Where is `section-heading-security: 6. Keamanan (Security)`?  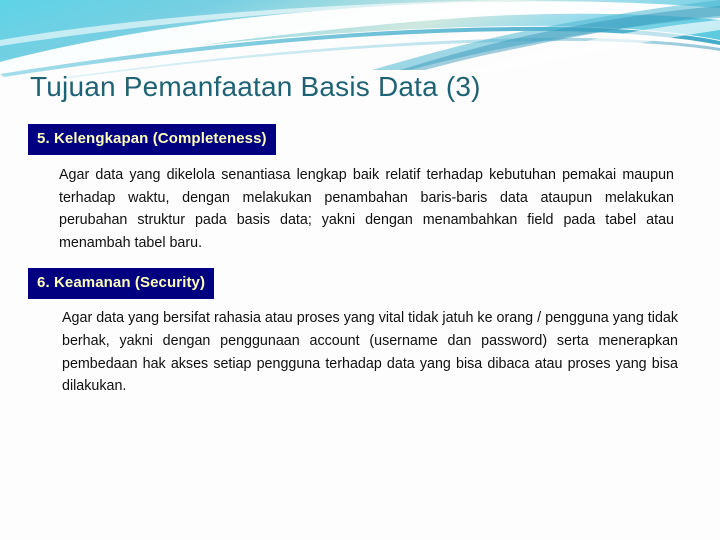
section-heading-security: 6. Keamanan (Security) is located at coordinates (121, 284).